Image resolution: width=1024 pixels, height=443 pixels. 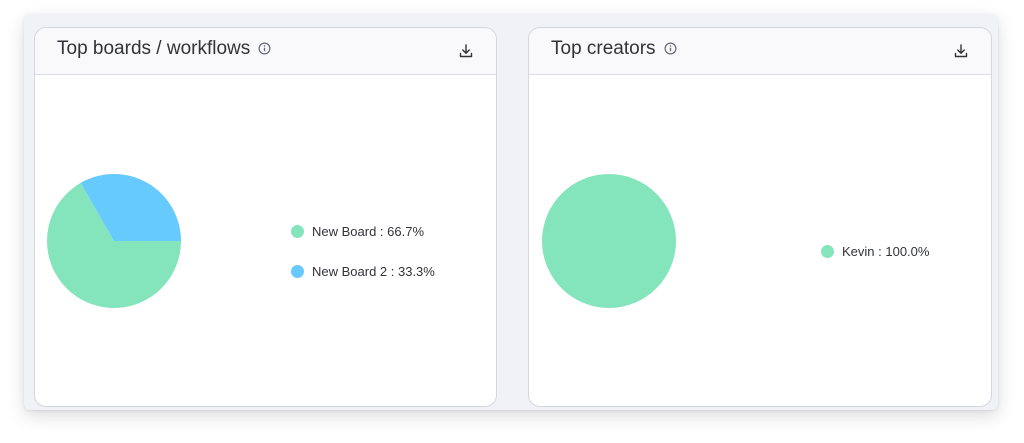 What do you see at coordinates (113, 241) in the screenshot?
I see `boards-pie-chart` at bounding box center [113, 241].